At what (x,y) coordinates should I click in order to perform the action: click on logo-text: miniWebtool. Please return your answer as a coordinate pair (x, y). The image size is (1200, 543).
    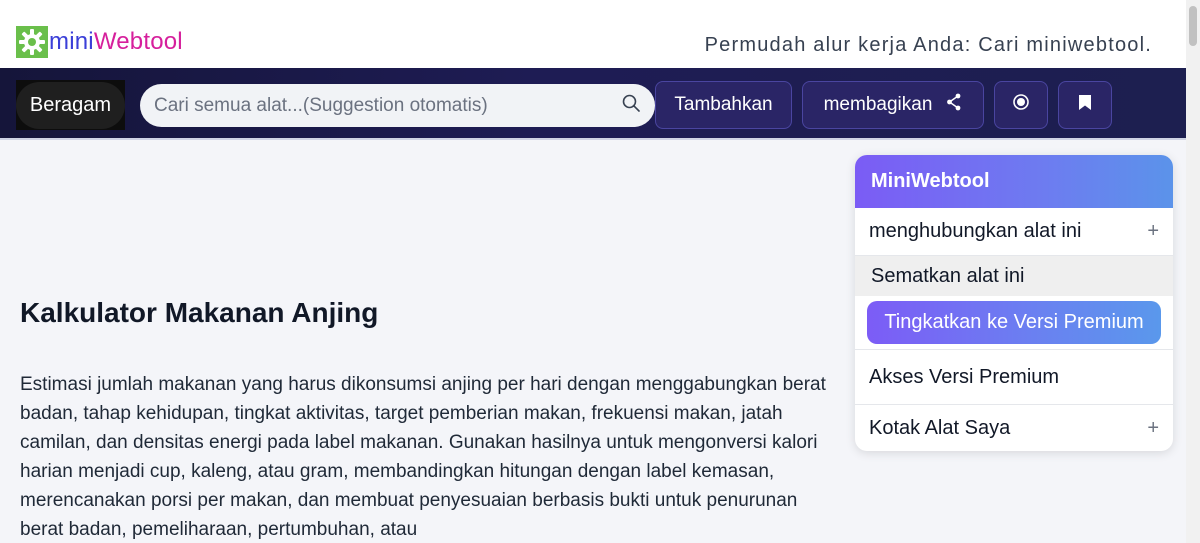
    Looking at the image, I should click on (116, 42).